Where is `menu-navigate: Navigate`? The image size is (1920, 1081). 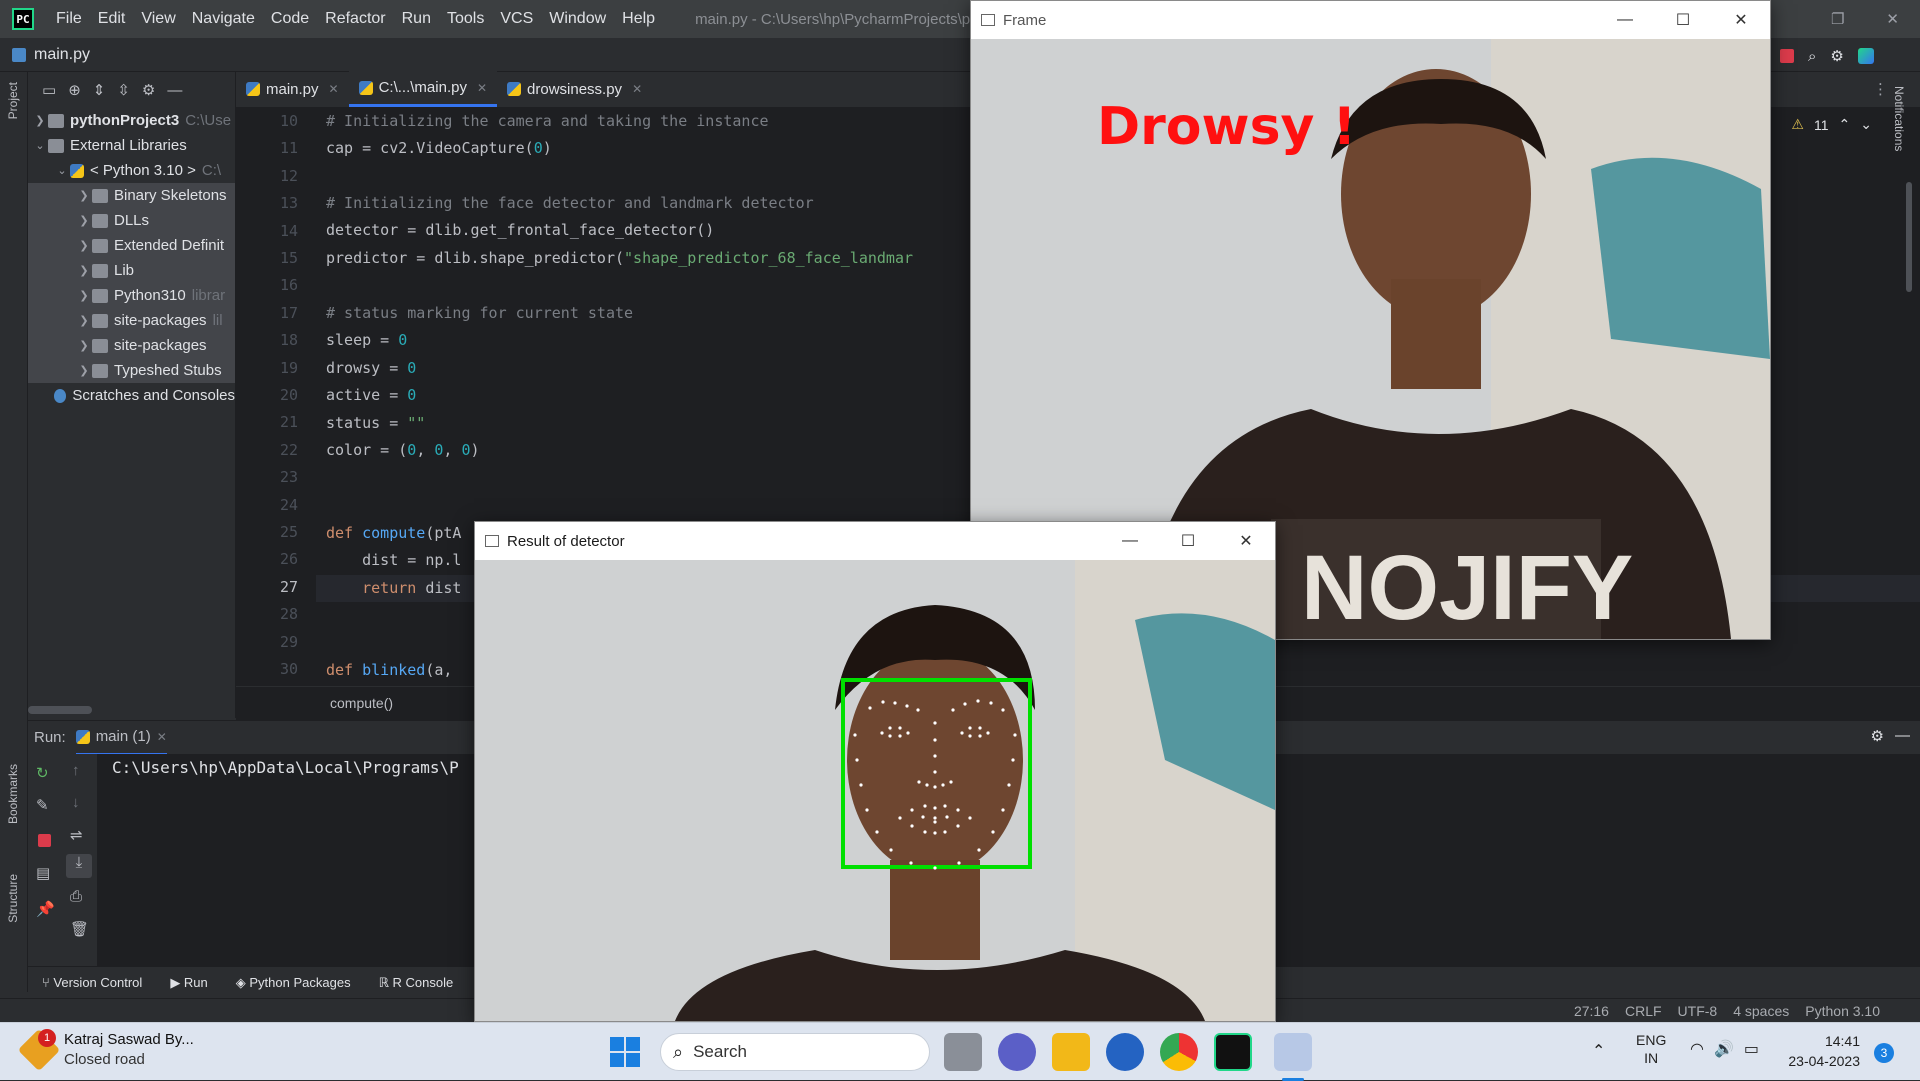 menu-navigate: Navigate is located at coordinates (223, 19).